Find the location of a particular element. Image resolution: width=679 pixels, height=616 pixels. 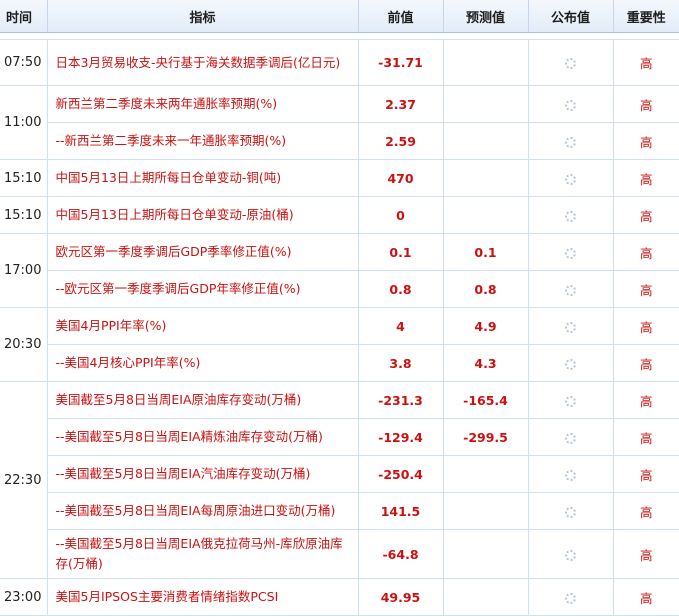

previous-value: -31.71 is located at coordinates (401, 62).